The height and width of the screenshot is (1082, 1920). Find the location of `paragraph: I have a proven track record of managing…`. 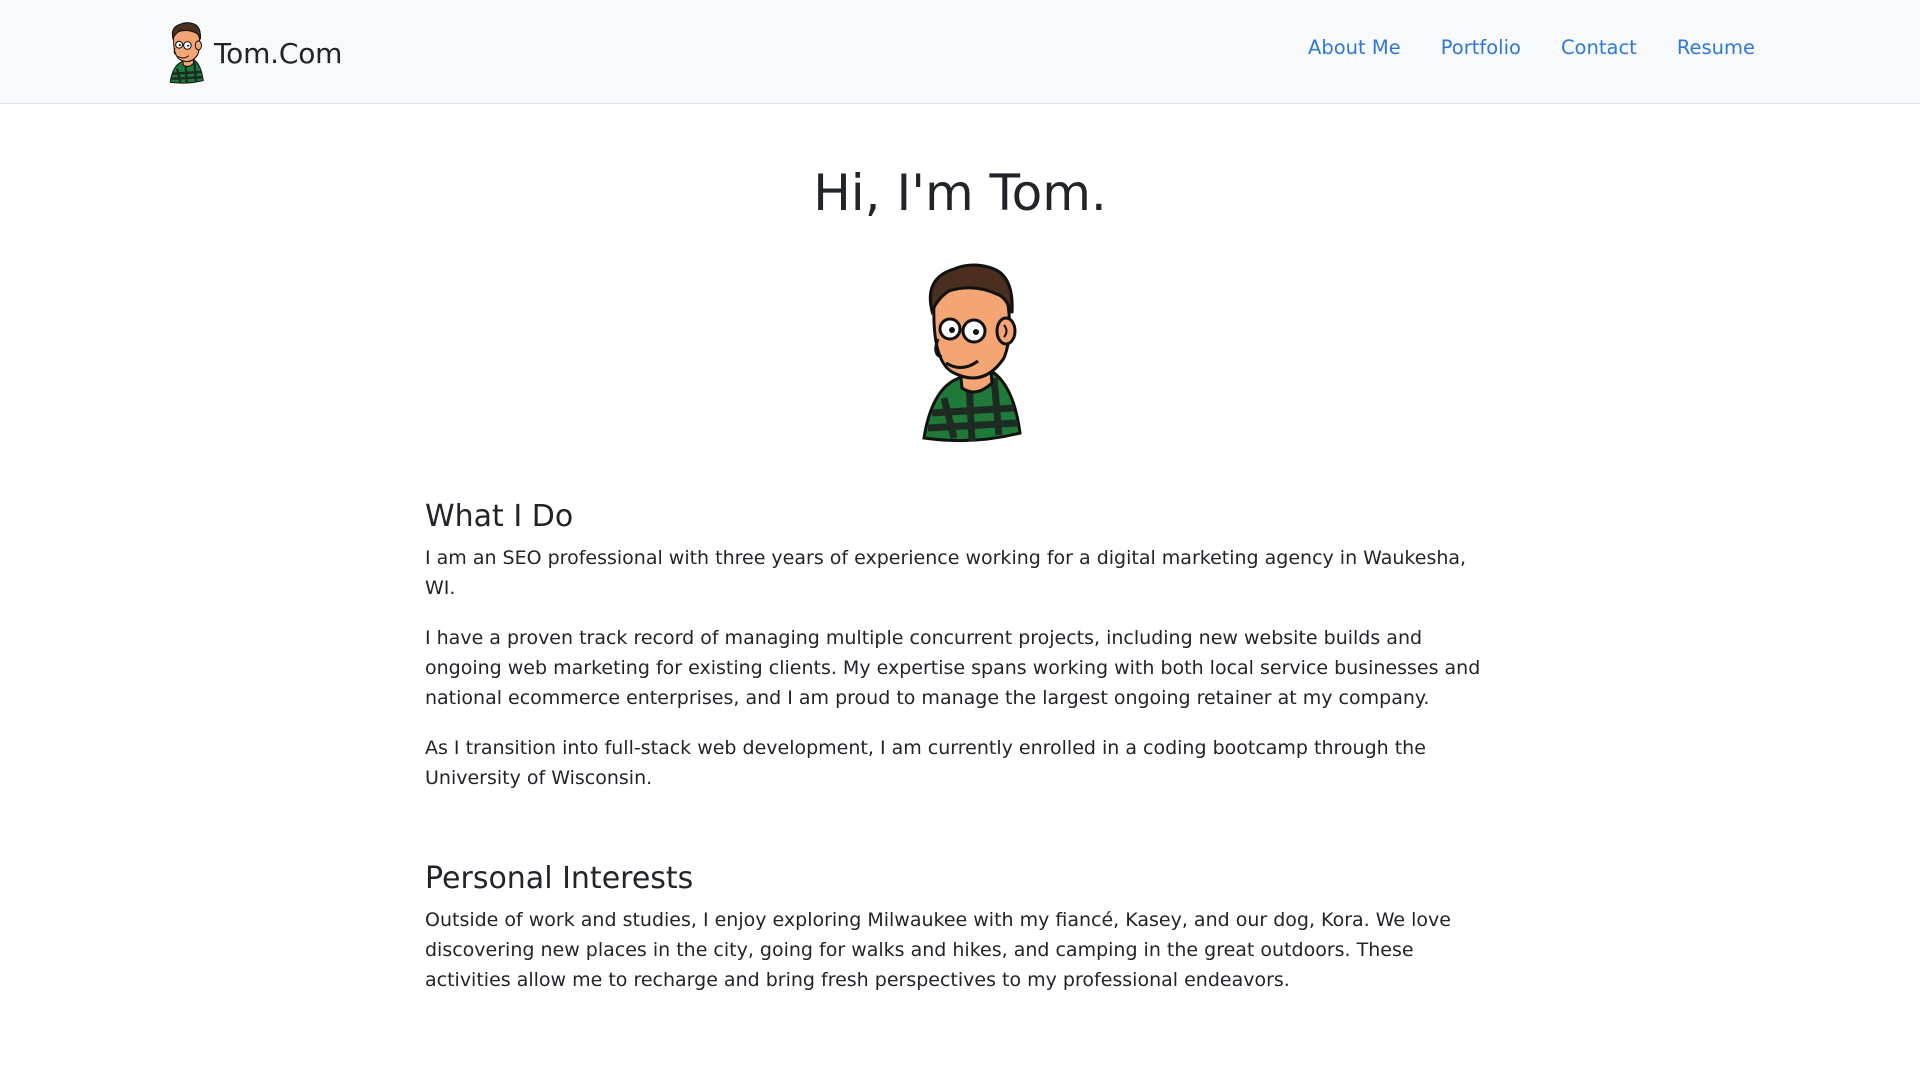

paragraph: I have a proven track record of managing… is located at coordinates (953, 668).